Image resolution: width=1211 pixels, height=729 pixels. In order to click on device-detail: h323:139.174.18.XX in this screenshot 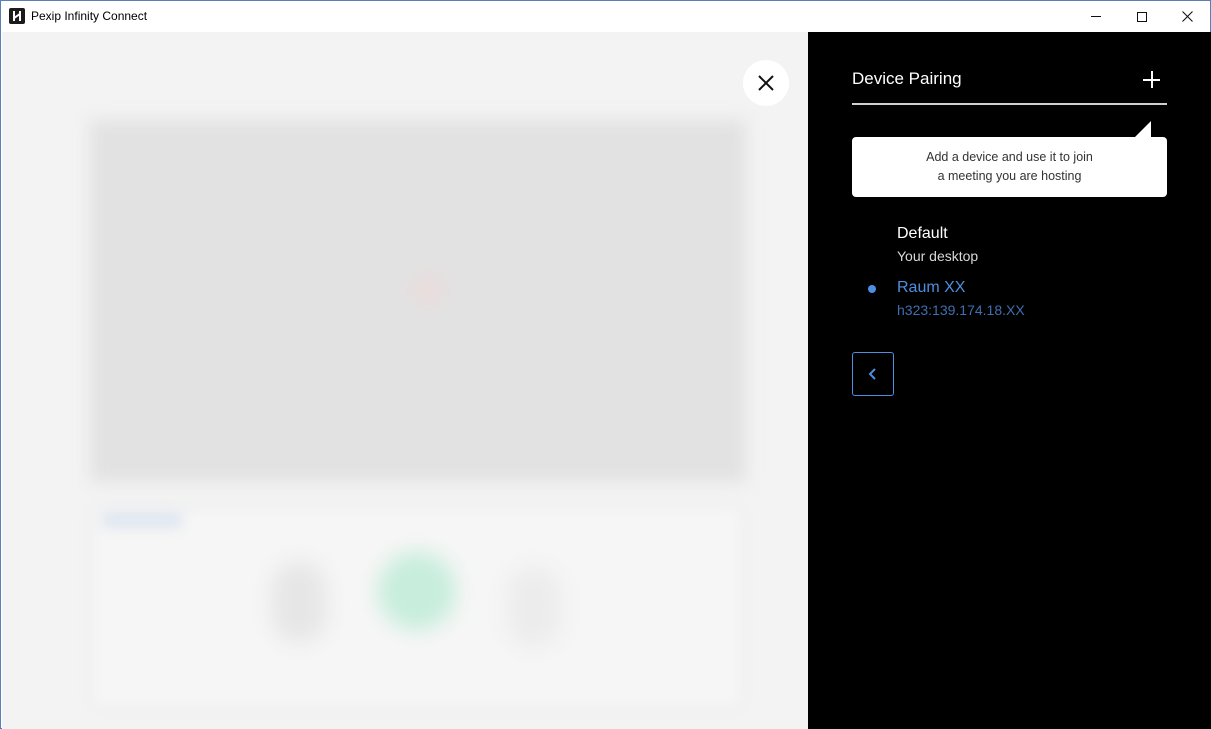, I will do `click(961, 310)`.